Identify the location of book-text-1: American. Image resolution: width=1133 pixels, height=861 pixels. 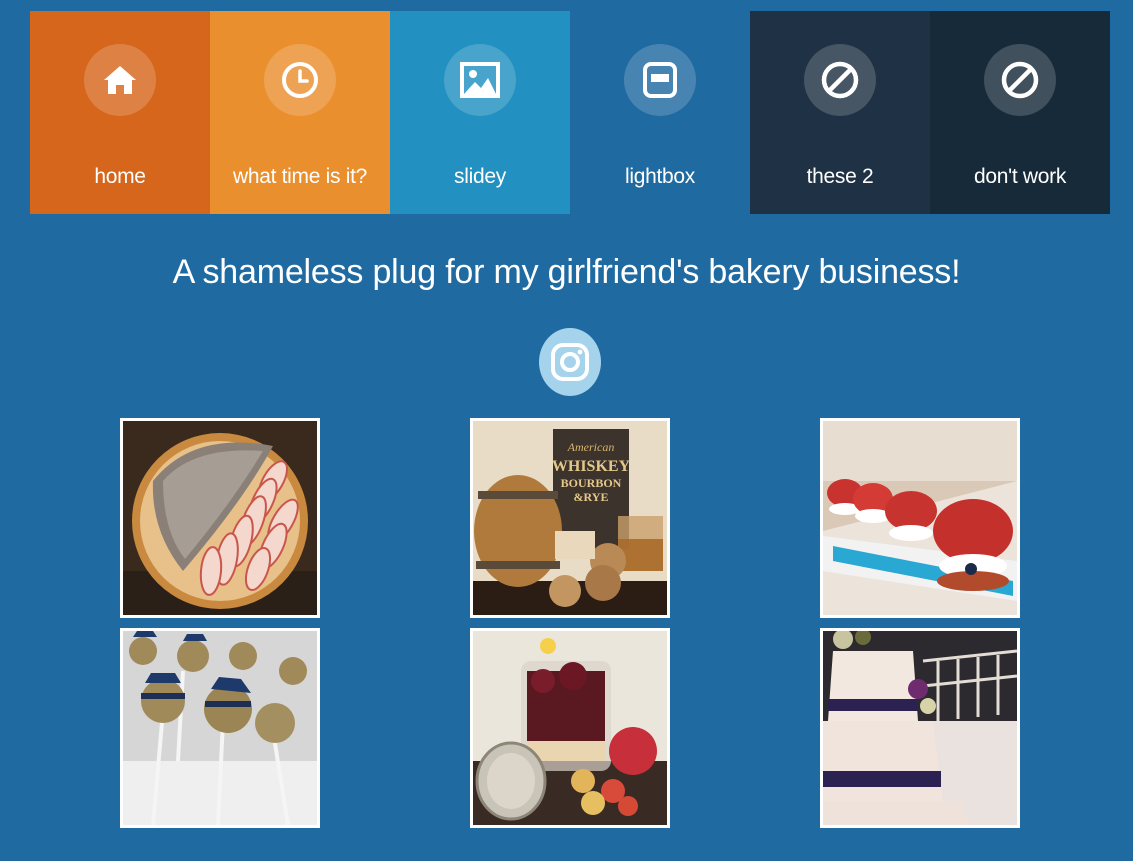
(591, 447).